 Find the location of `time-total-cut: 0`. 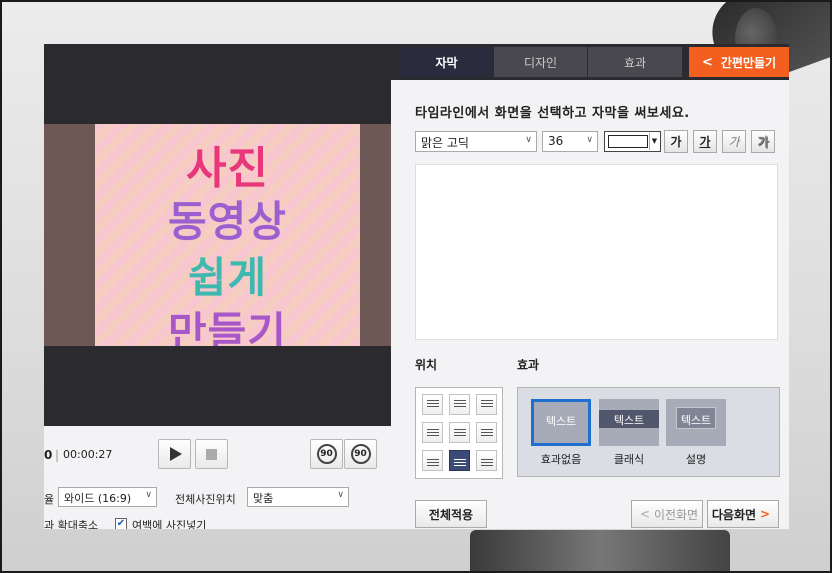

time-total-cut: 0 is located at coordinates (48, 455).